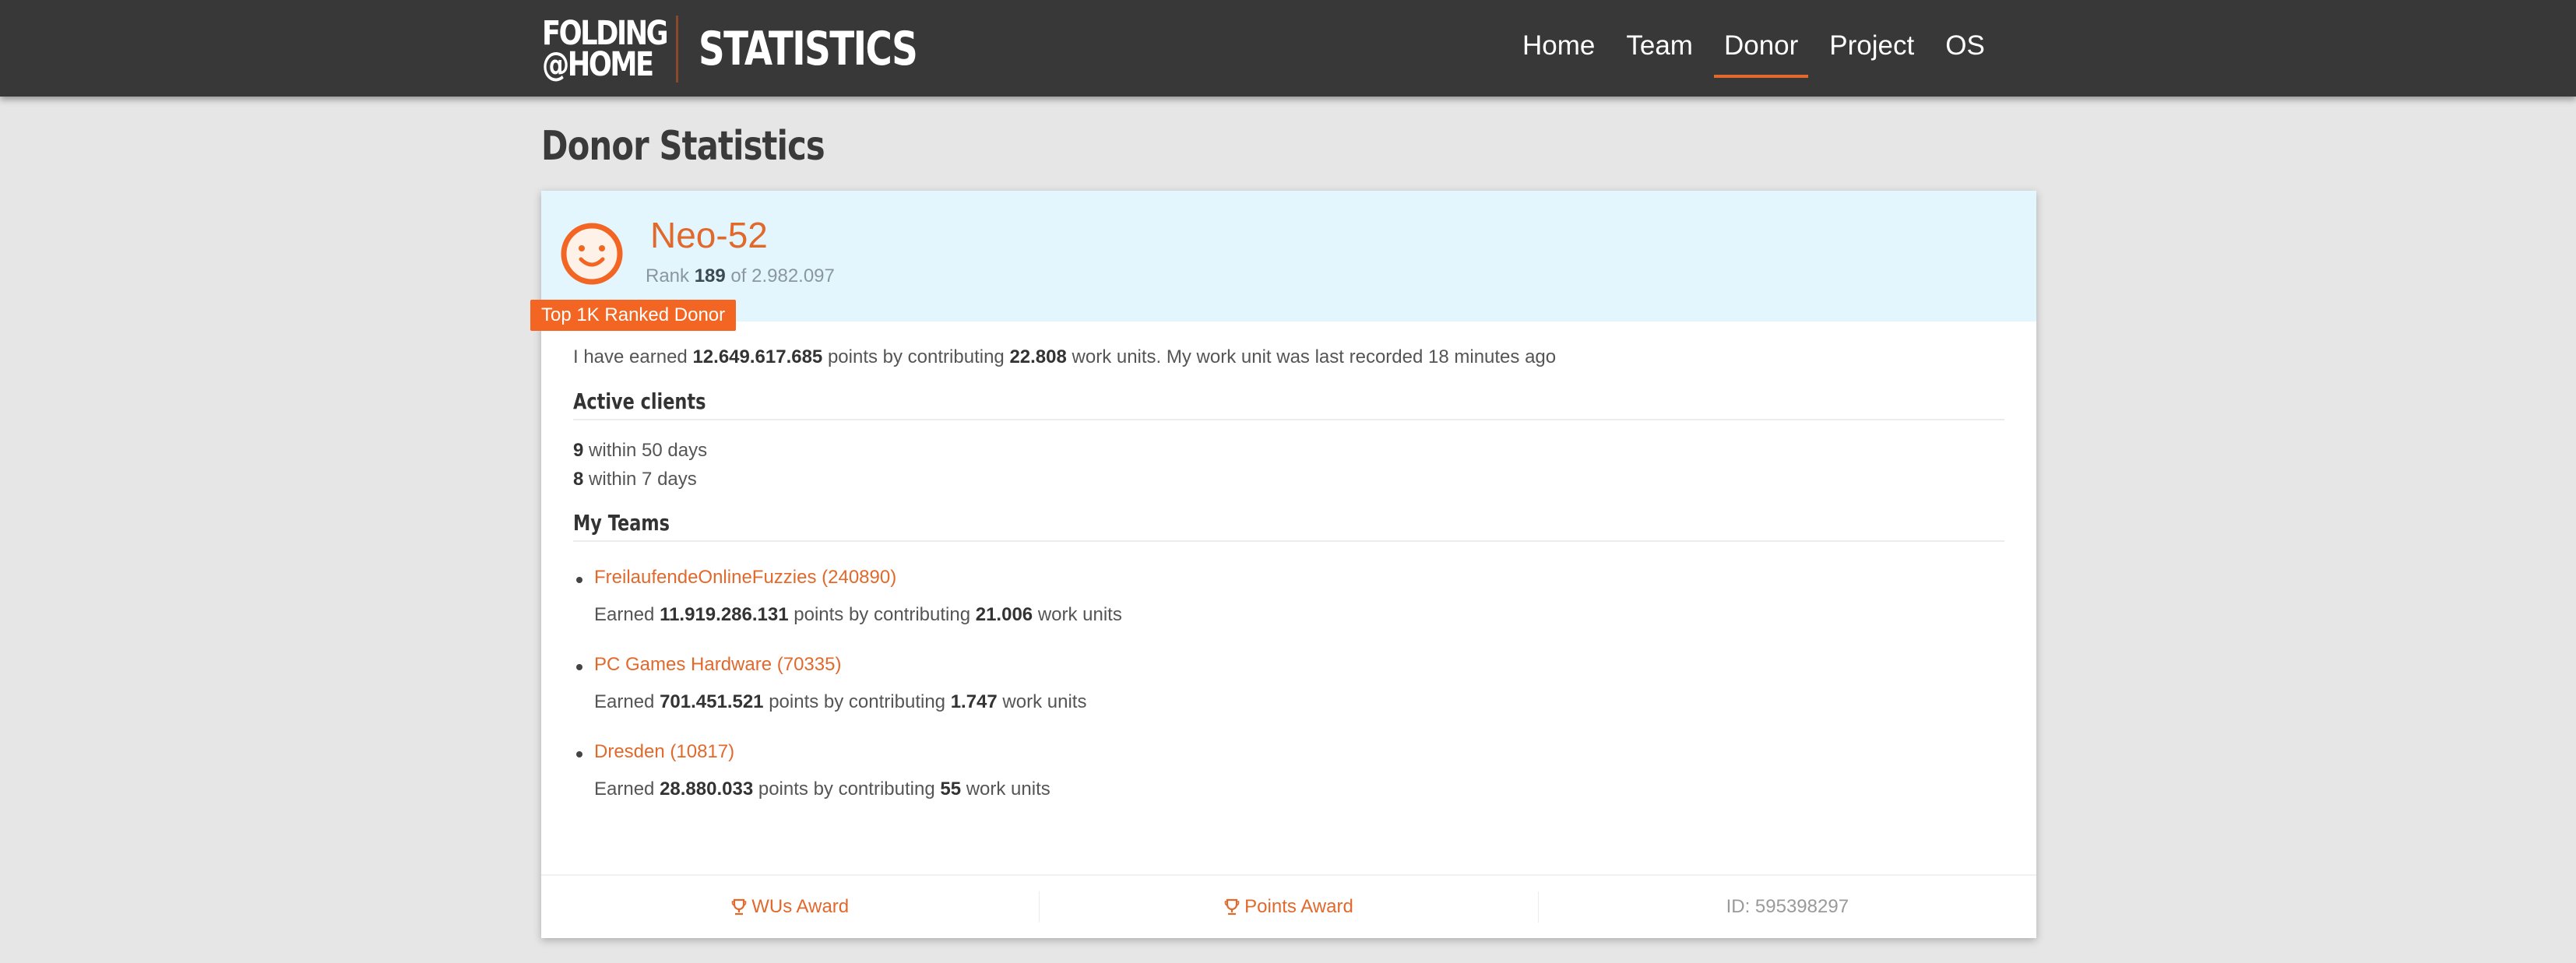 This screenshot has height=963, width=2576. What do you see at coordinates (578, 480) in the screenshot?
I see `client-count: 8` at bounding box center [578, 480].